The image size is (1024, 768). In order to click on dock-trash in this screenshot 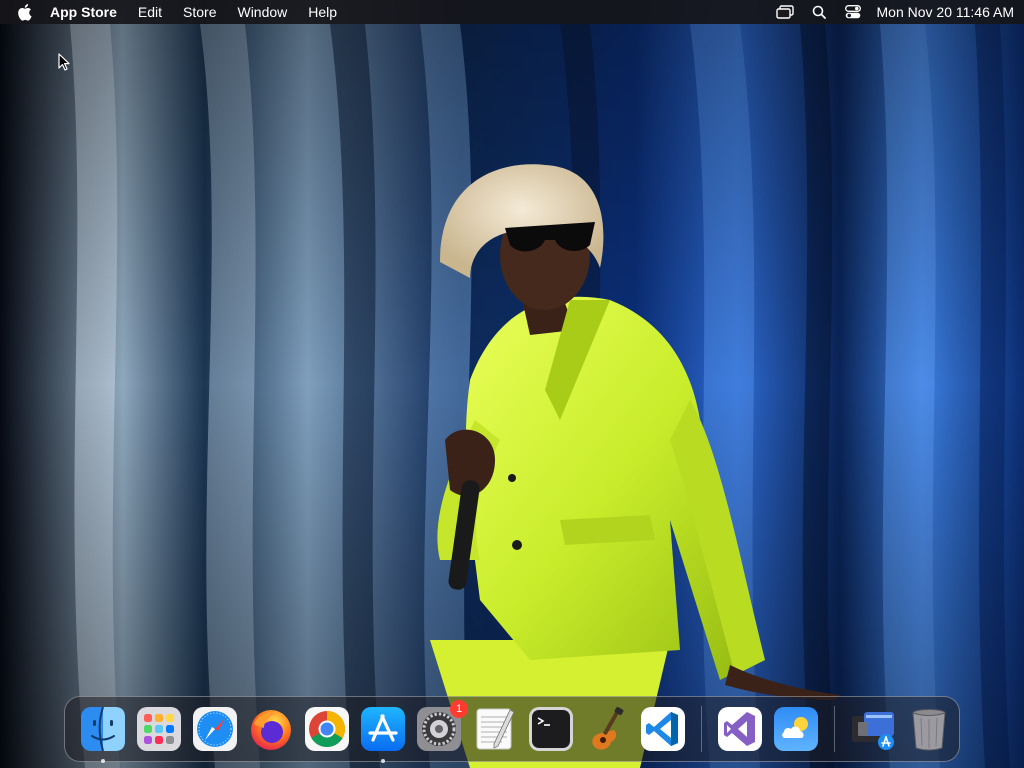, I will do `click(929, 729)`.